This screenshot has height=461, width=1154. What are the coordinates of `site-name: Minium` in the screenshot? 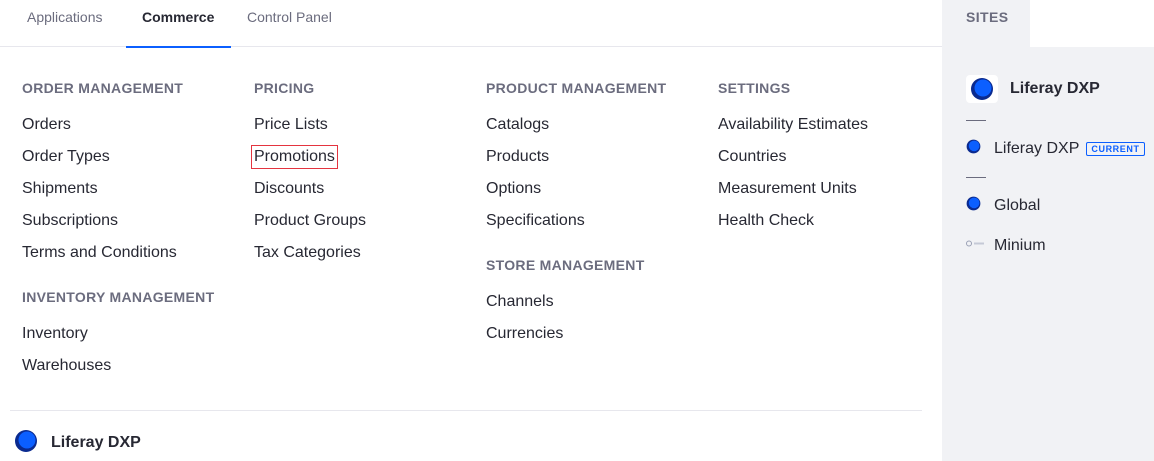 It's located at (1020, 245).